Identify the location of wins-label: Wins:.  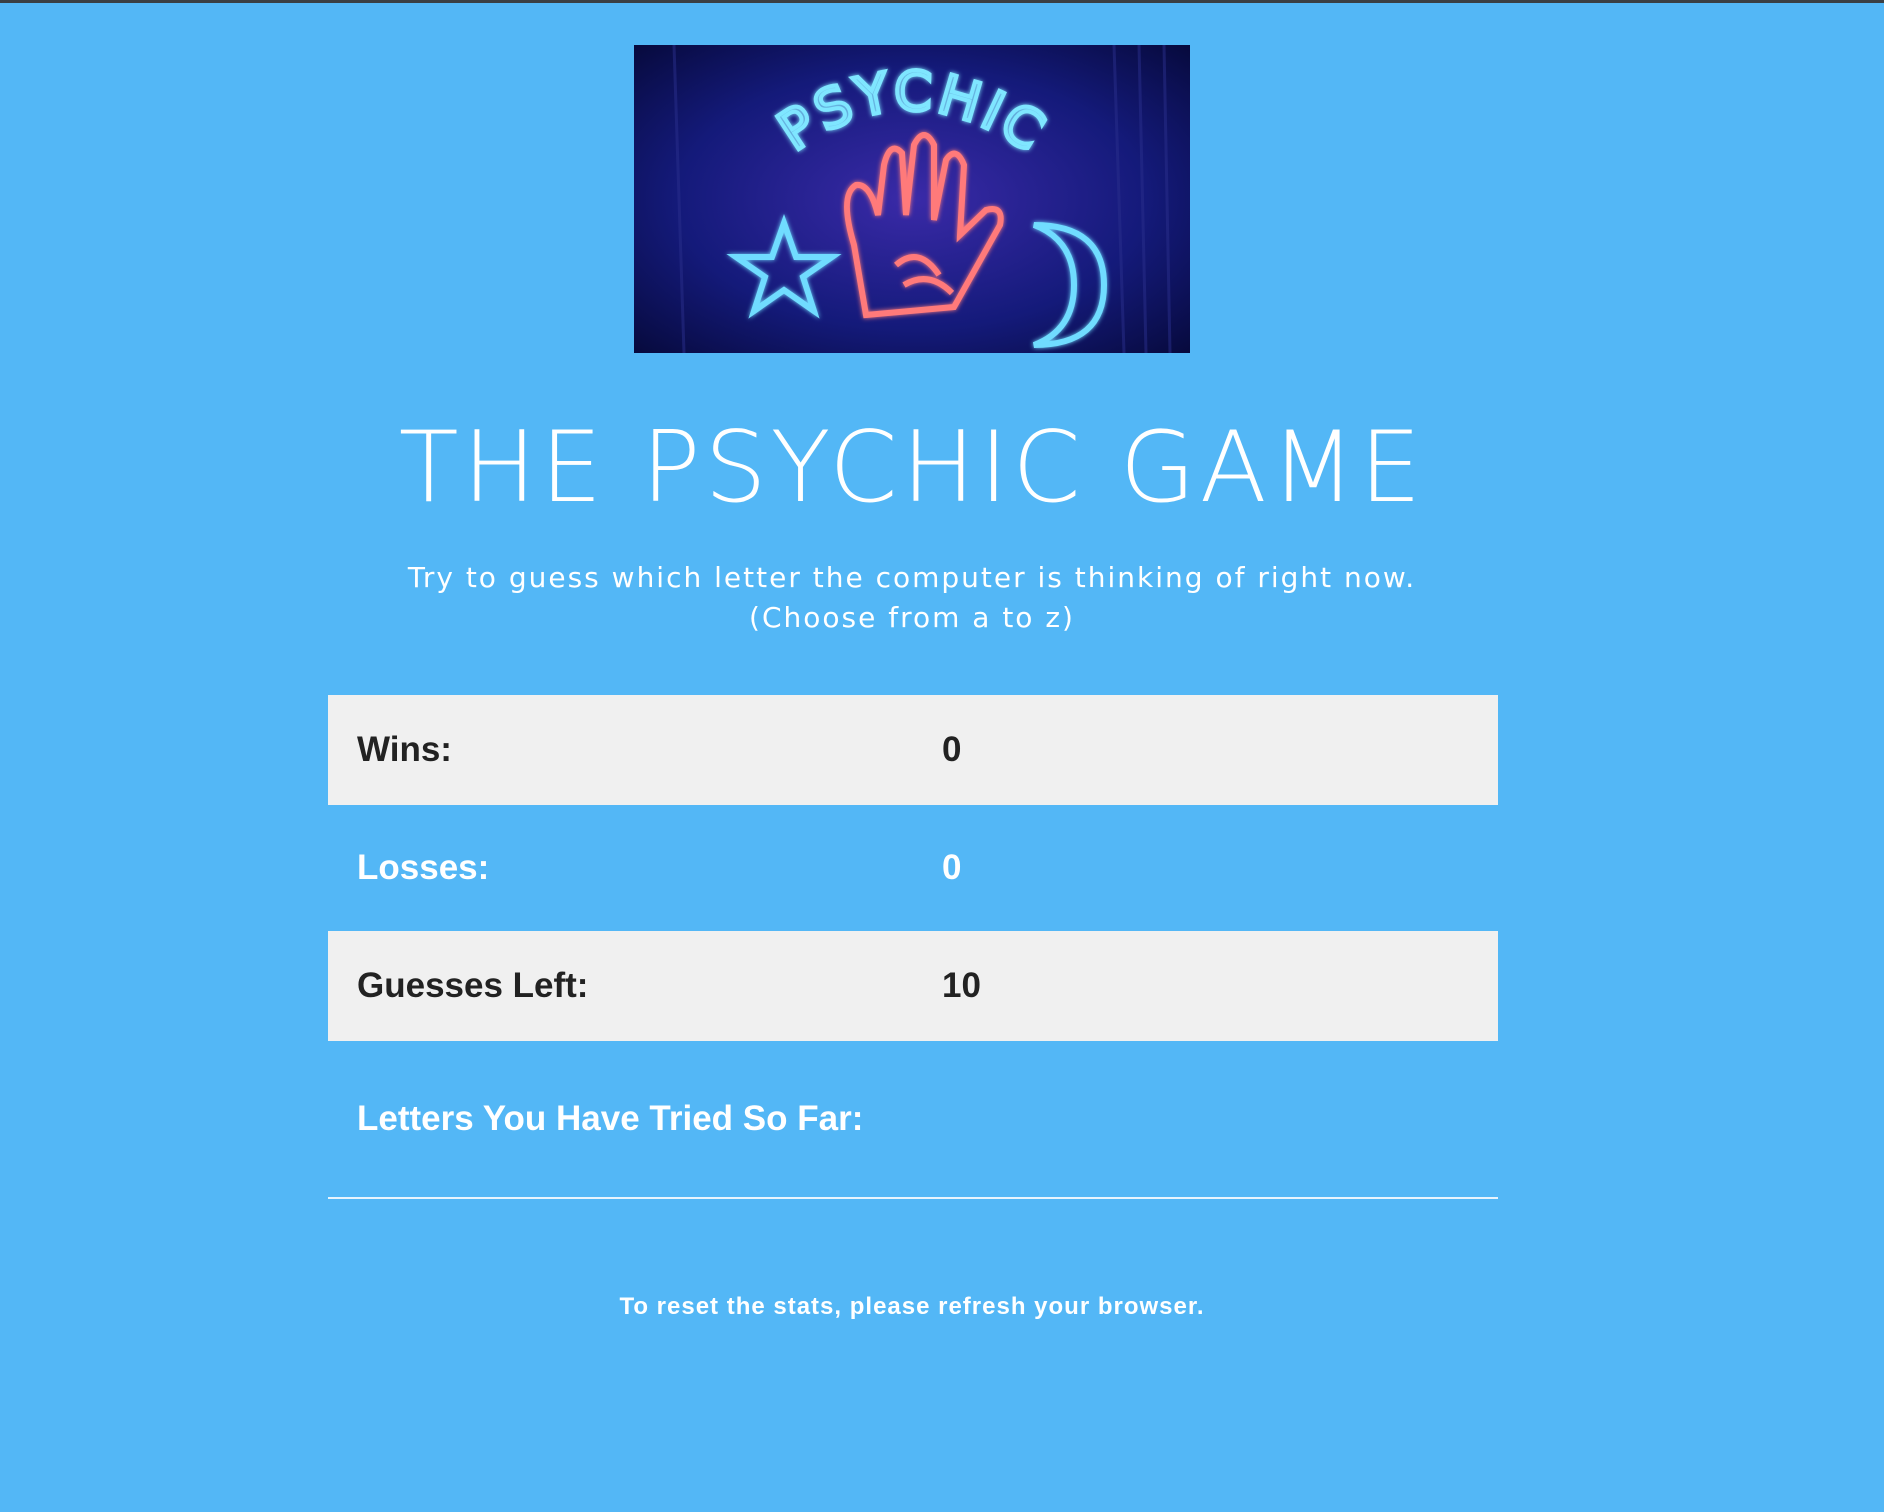
(404, 749).